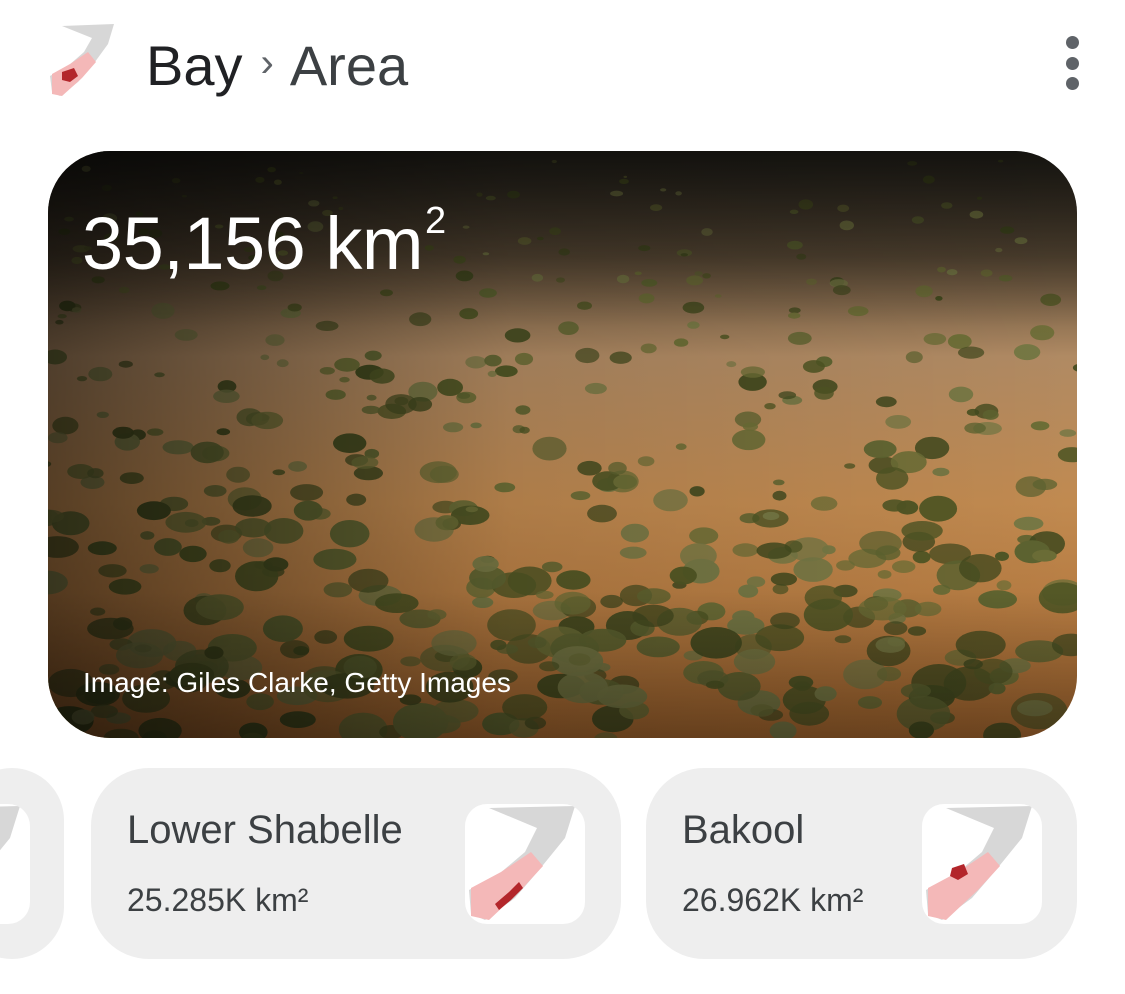 The width and height of the screenshot is (1125, 994). I want to click on area-value: 35,156 km2, so click(264, 242).